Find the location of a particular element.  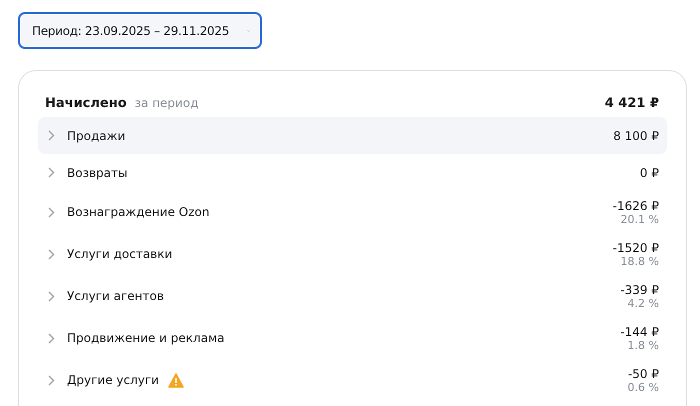

row-share: 0.6 % is located at coordinates (643, 387).